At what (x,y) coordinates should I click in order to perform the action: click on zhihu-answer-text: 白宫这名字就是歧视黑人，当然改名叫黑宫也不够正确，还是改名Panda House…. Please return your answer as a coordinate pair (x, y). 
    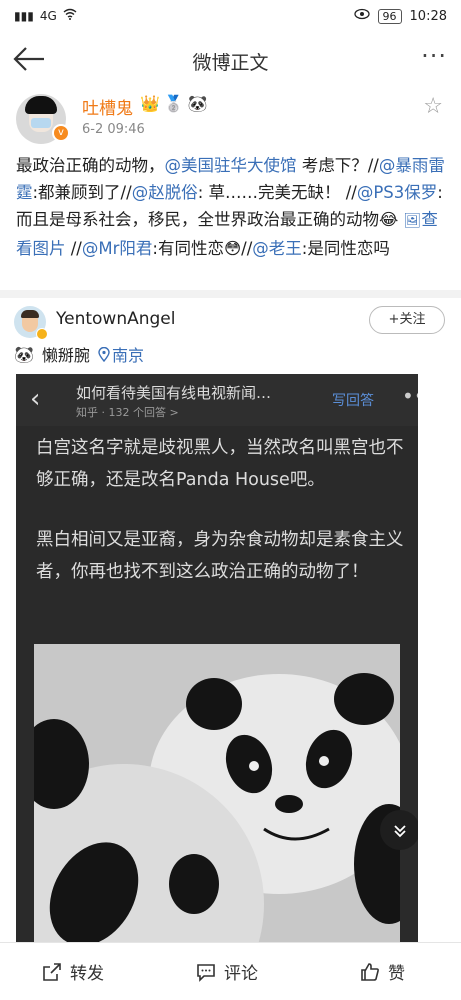
    Looking at the image, I should click on (221, 524).